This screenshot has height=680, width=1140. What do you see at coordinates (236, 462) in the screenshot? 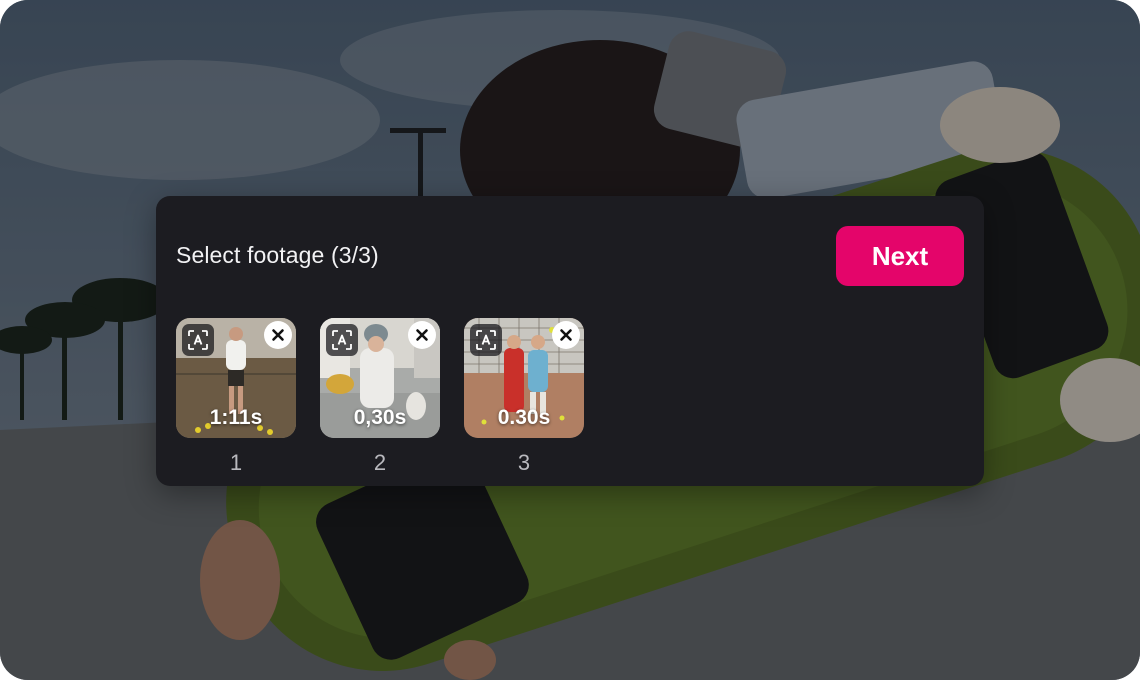
I see `clip-index: 1` at bounding box center [236, 462].